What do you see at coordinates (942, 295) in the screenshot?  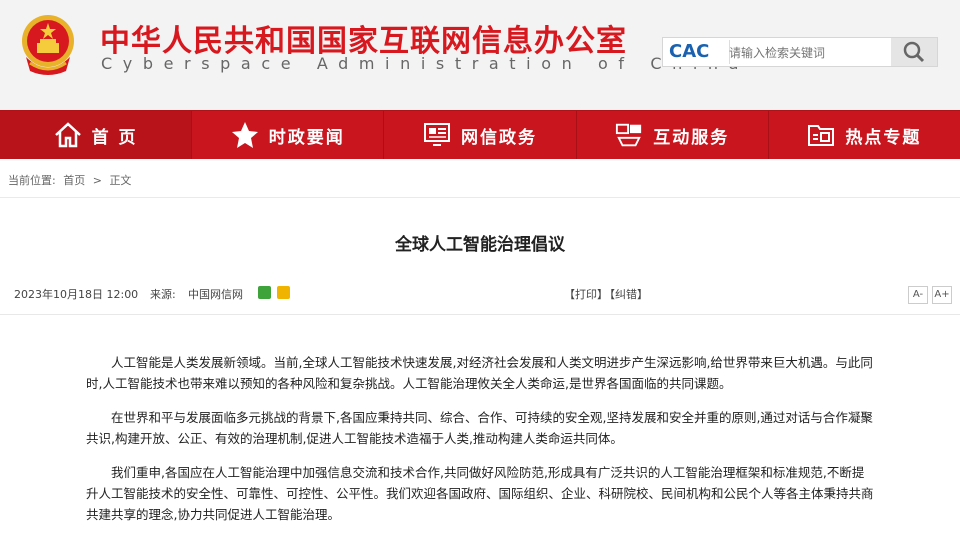 I see `font-increase-button: A+` at bounding box center [942, 295].